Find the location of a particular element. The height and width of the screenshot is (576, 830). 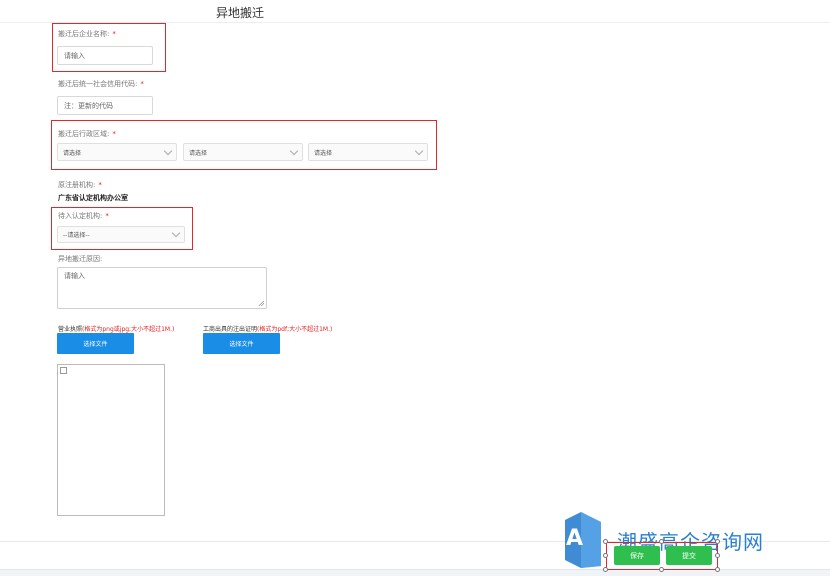

reason-textarea: 请输入 is located at coordinates (162, 288).